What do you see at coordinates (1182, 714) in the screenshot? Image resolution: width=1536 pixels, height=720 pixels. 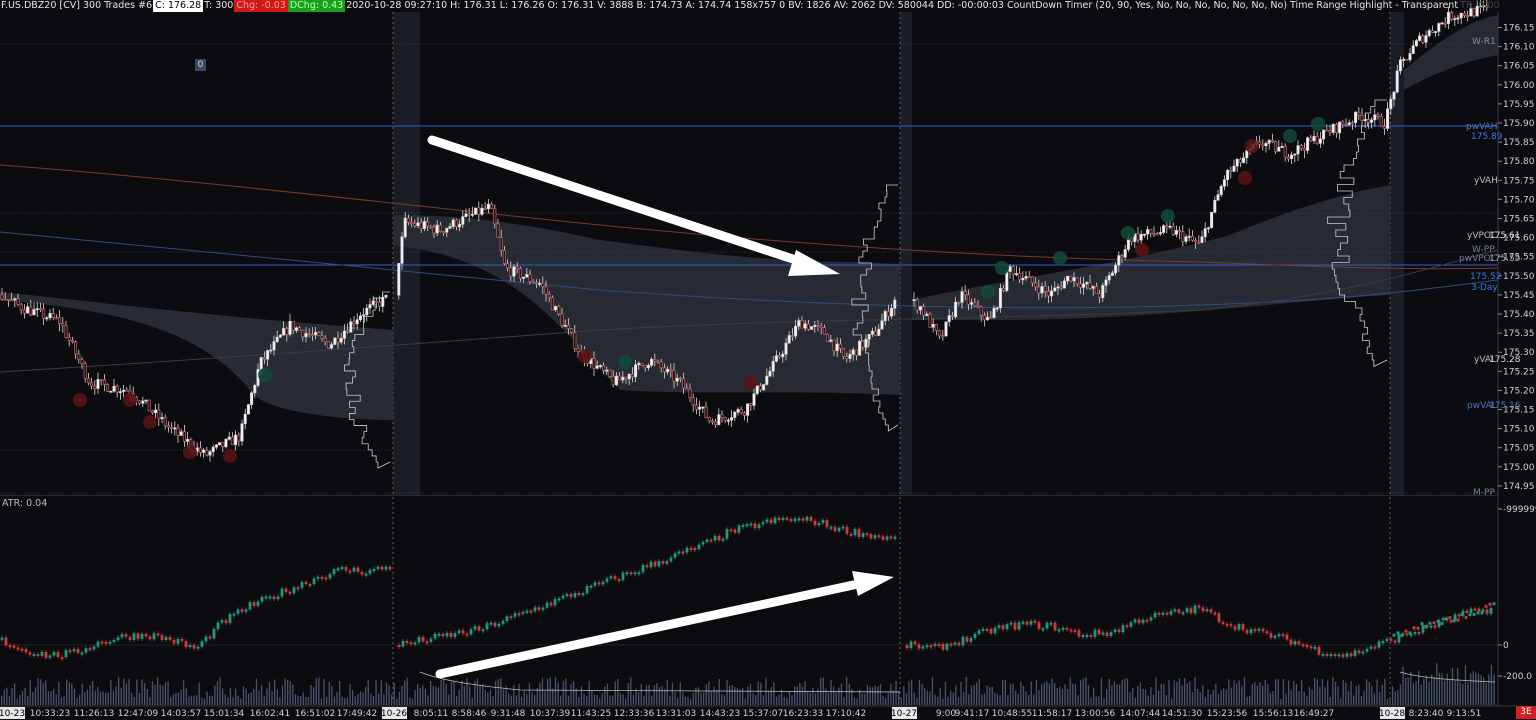 I see `time-tick-label: 14:51:30` at bounding box center [1182, 714].